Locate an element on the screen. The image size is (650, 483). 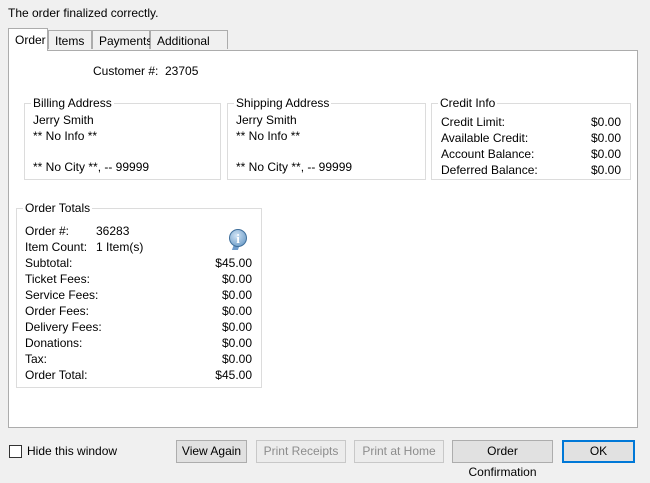
tab-payments: Payments is located at coordinates (122, 39).